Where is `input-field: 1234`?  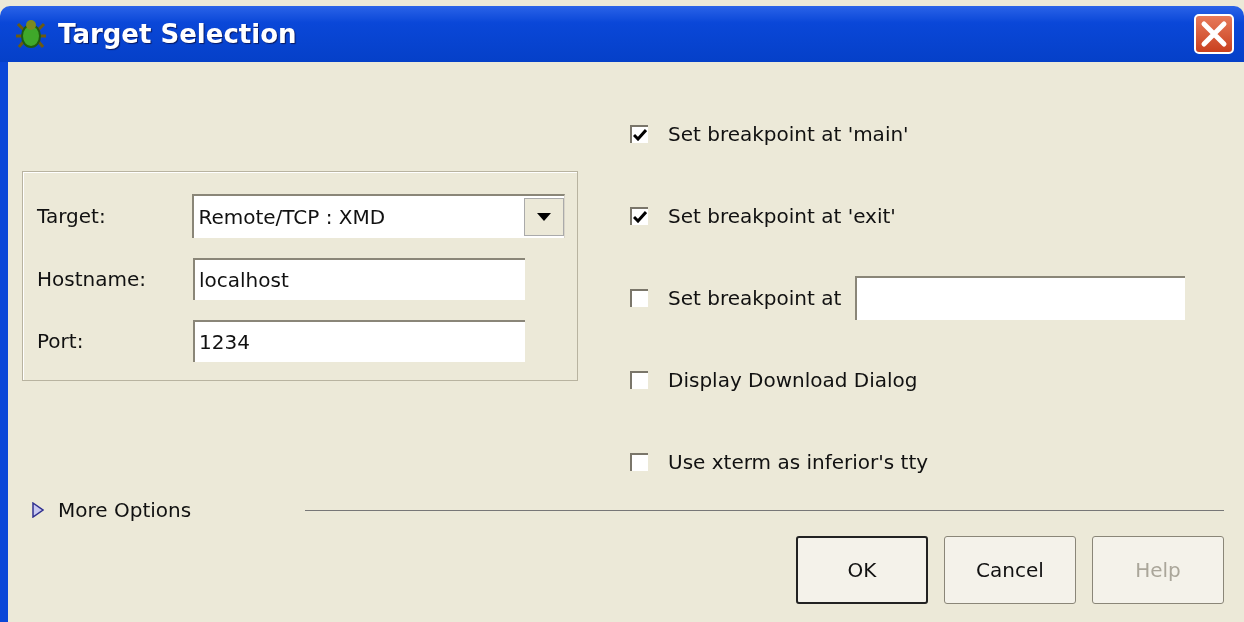
input-field: 1234 is located at coordinates (359, 341).